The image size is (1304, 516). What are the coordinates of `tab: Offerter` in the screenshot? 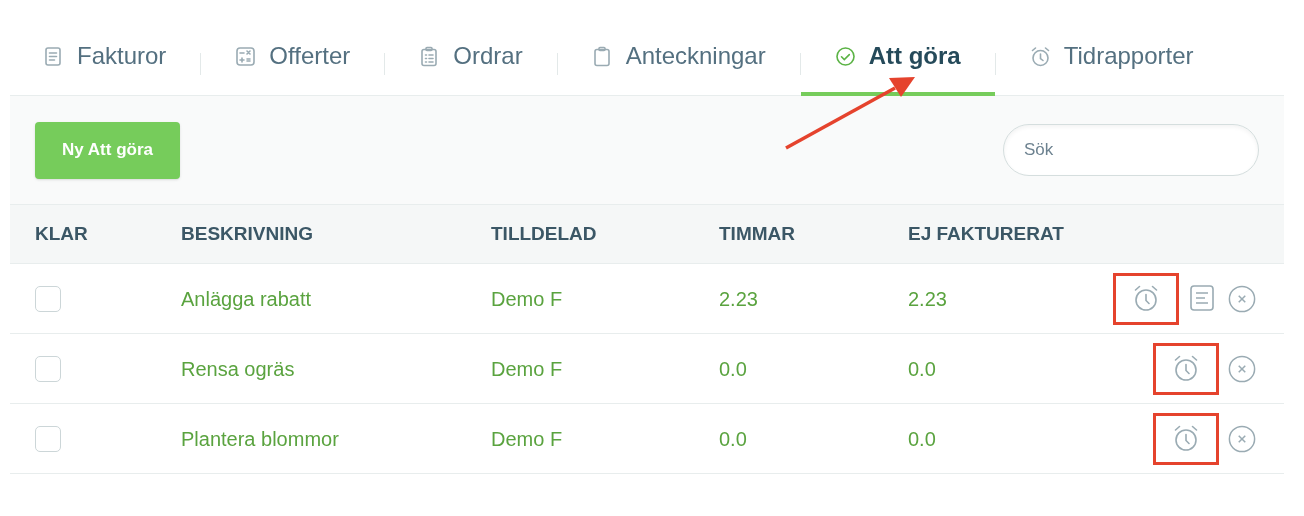 It's located at (293, 58).